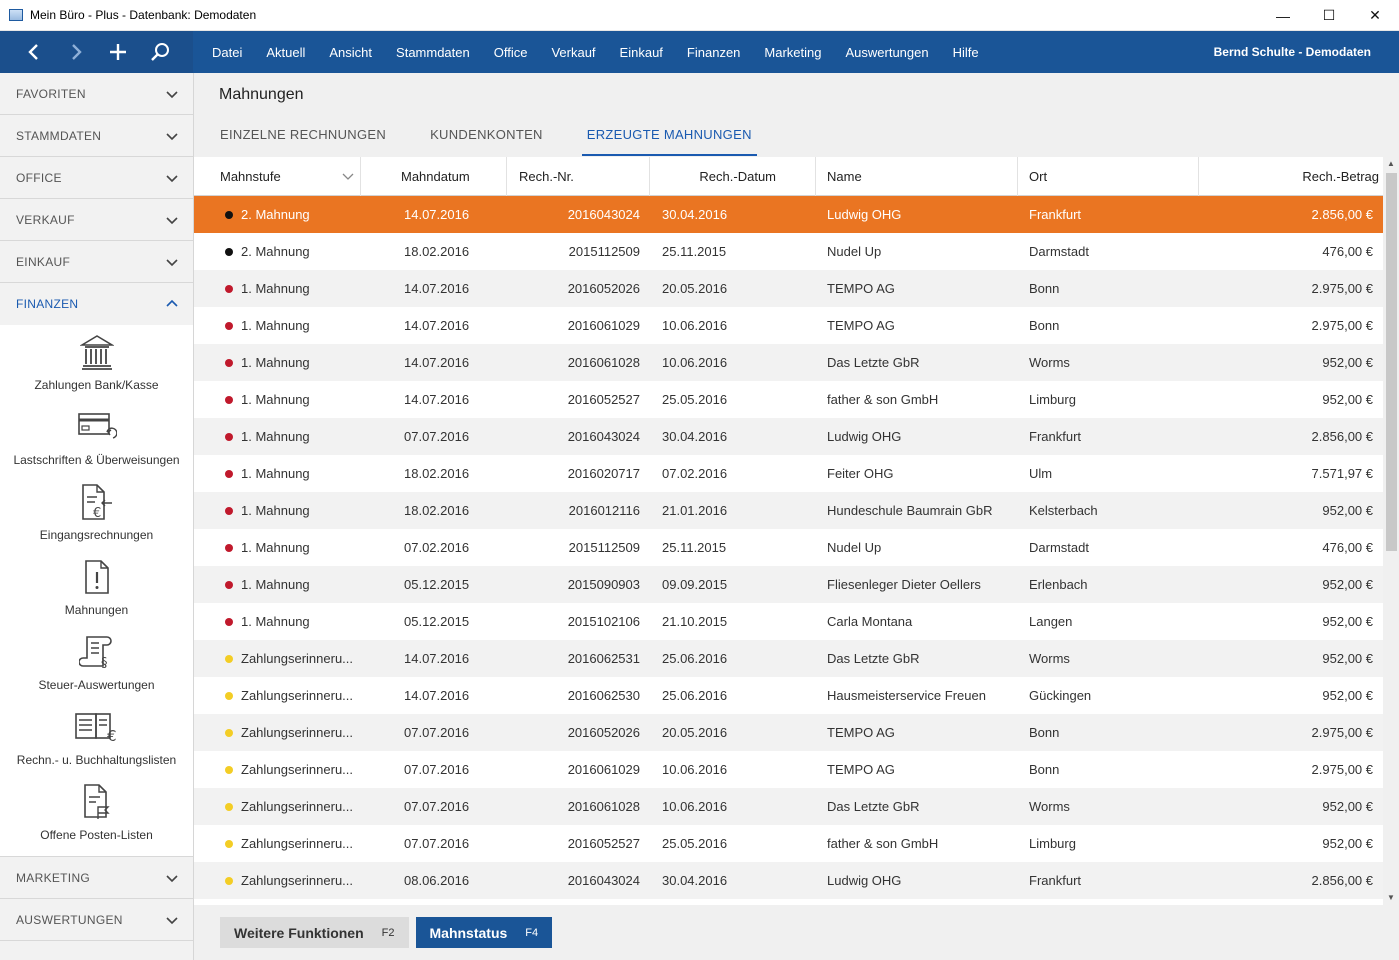 This screenshot has height=960, width=1399. I want to click on menu-aktuell: Aktuell, so click(285, 52).